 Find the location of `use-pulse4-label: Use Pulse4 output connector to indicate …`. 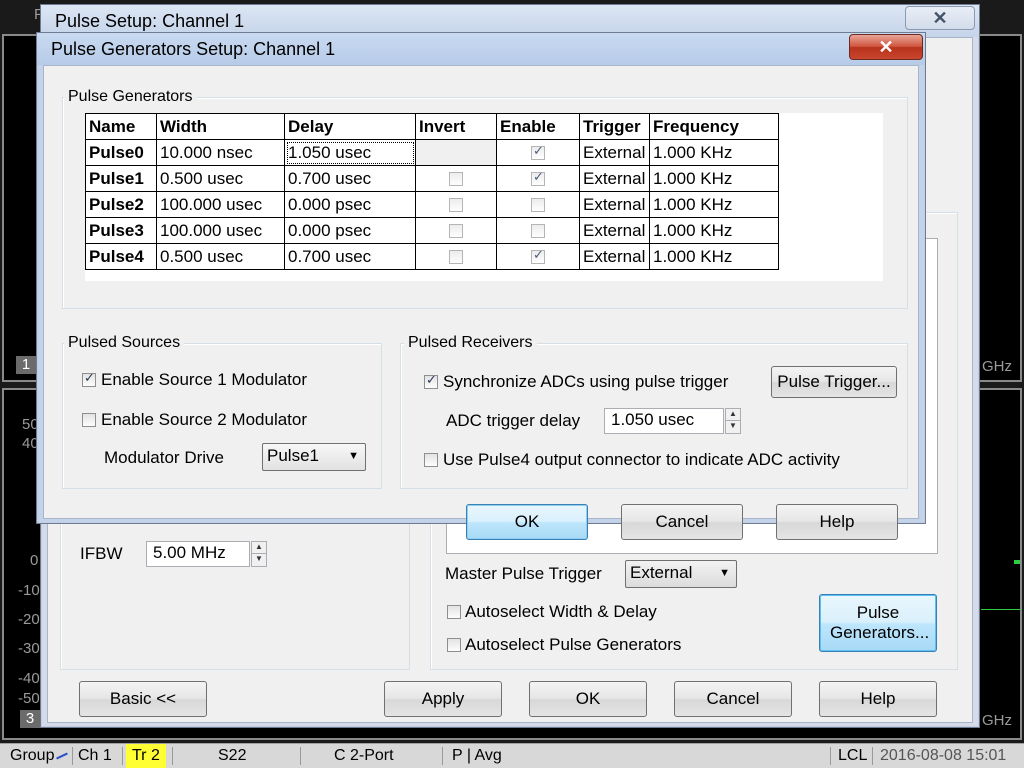

use-pulse4-label: Use Pulse4 output connector to indicate … is located at coordinates (641, 460).